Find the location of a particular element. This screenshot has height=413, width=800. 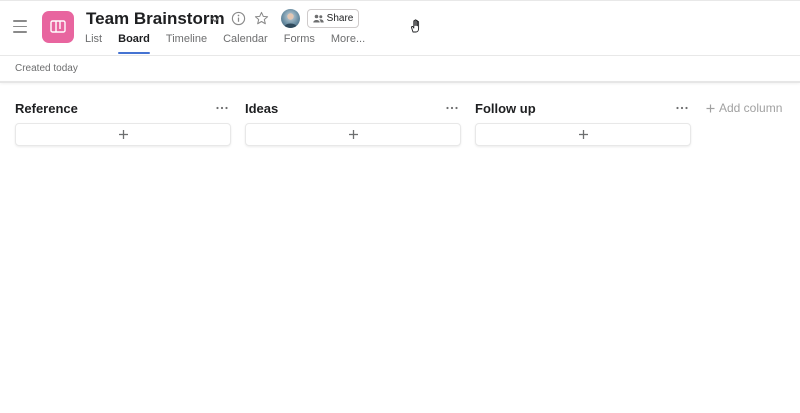

header-divider is located at coordinates (400, 55).